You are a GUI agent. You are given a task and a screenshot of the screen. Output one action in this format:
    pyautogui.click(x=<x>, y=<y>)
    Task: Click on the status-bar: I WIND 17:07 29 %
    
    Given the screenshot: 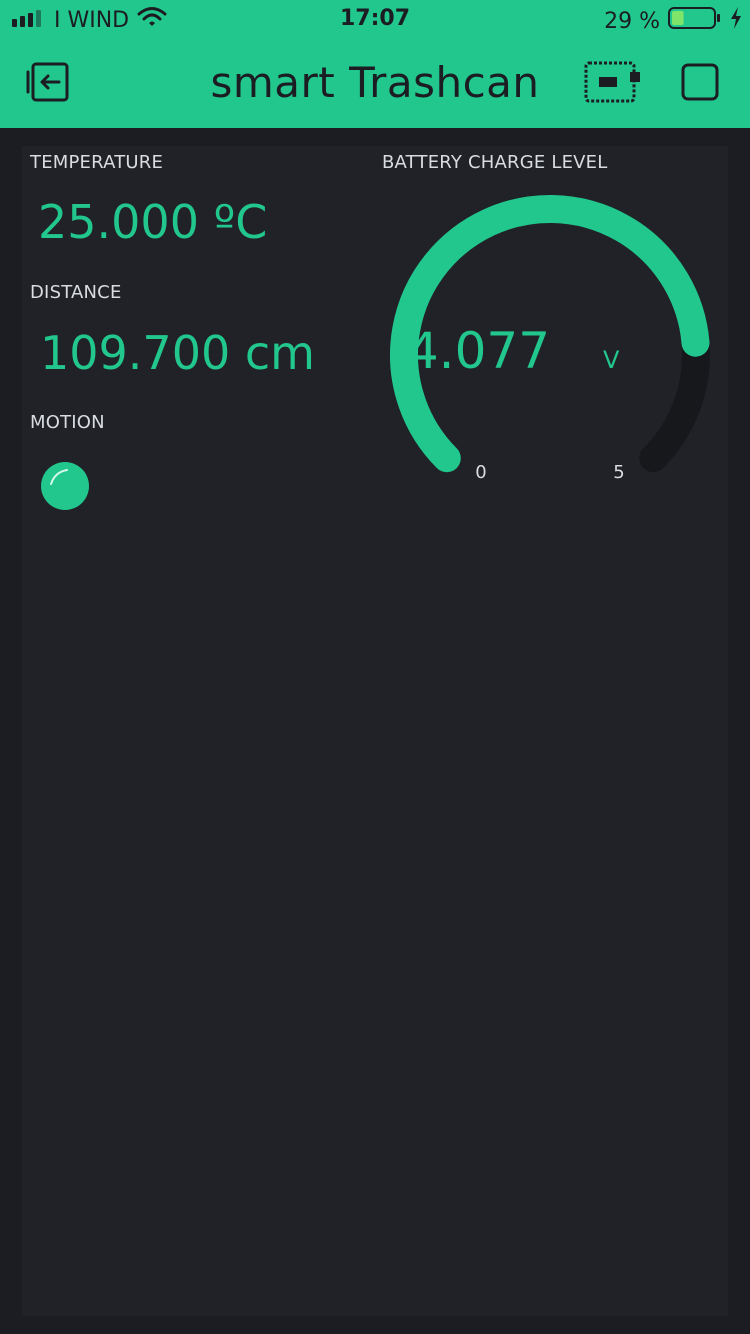 What is the action you would take?
    pyautogui.click(x=375, y=20)
    